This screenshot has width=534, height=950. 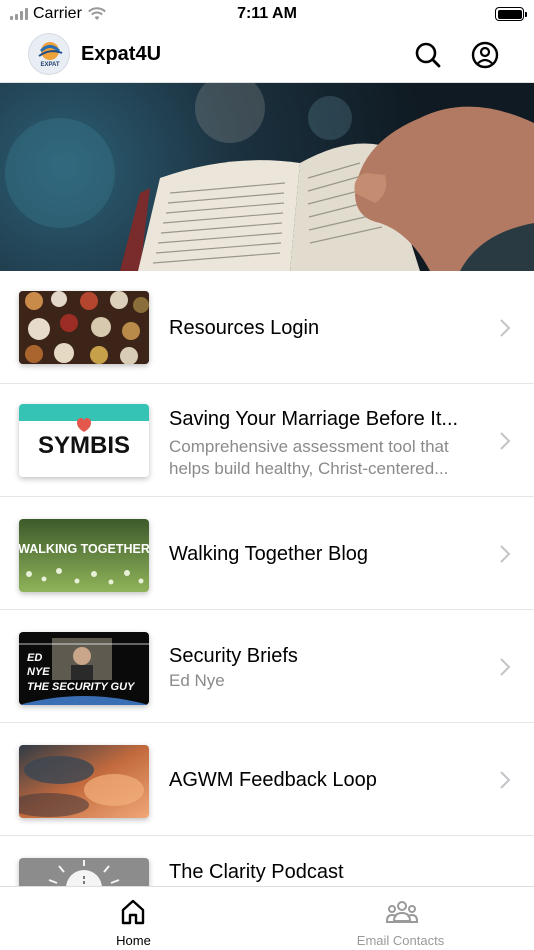 I want to click on walking-together-text: WALKING TOGETHER, so click(x=84, y=549).